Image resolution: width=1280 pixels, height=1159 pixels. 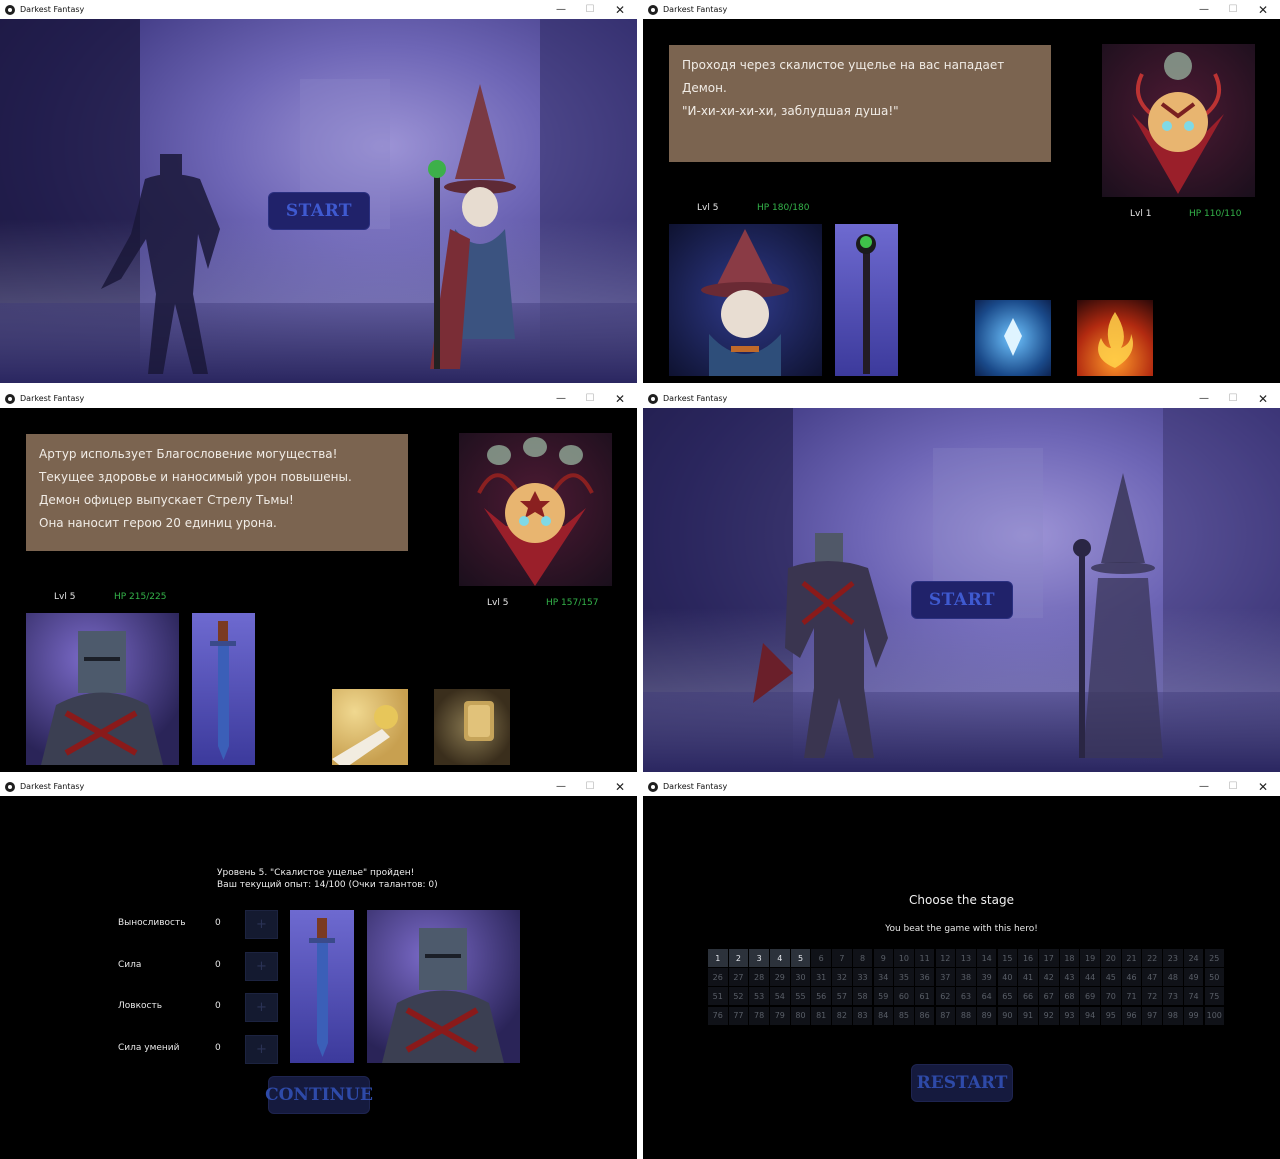 I want to click on knight-silhouette, so click(x=160, y=264).